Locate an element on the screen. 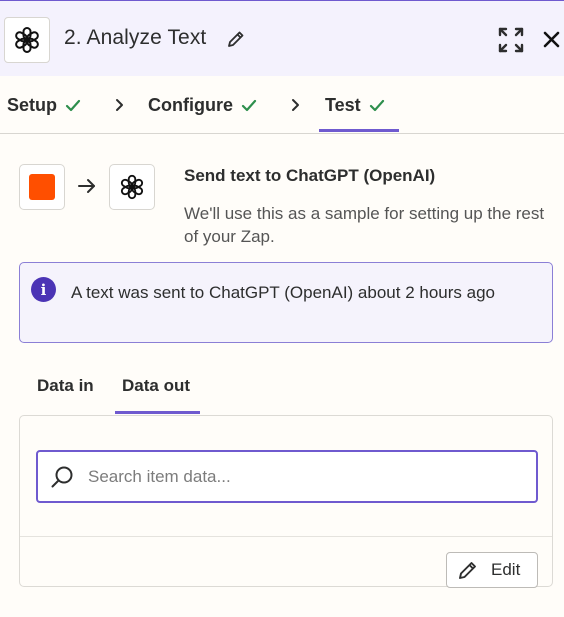 The image size is (564, 617). tab-configure: Configure is located at coordinates (202, 105).